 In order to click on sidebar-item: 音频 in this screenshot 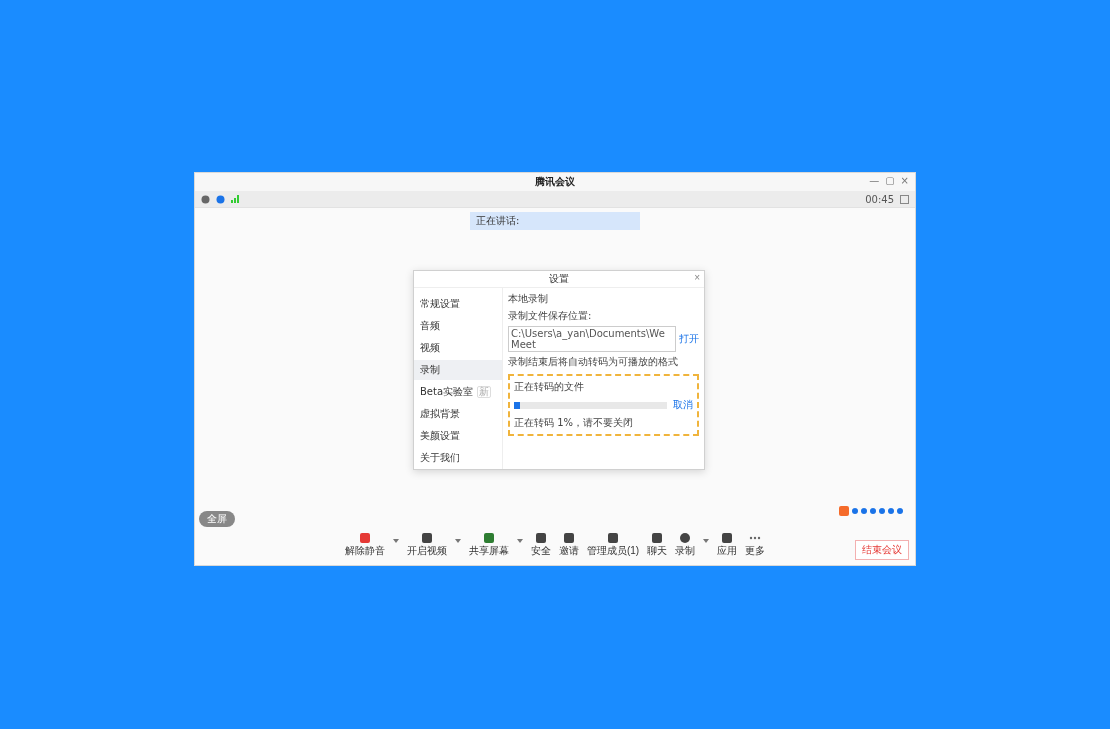, I will do `click(458, 326)`.